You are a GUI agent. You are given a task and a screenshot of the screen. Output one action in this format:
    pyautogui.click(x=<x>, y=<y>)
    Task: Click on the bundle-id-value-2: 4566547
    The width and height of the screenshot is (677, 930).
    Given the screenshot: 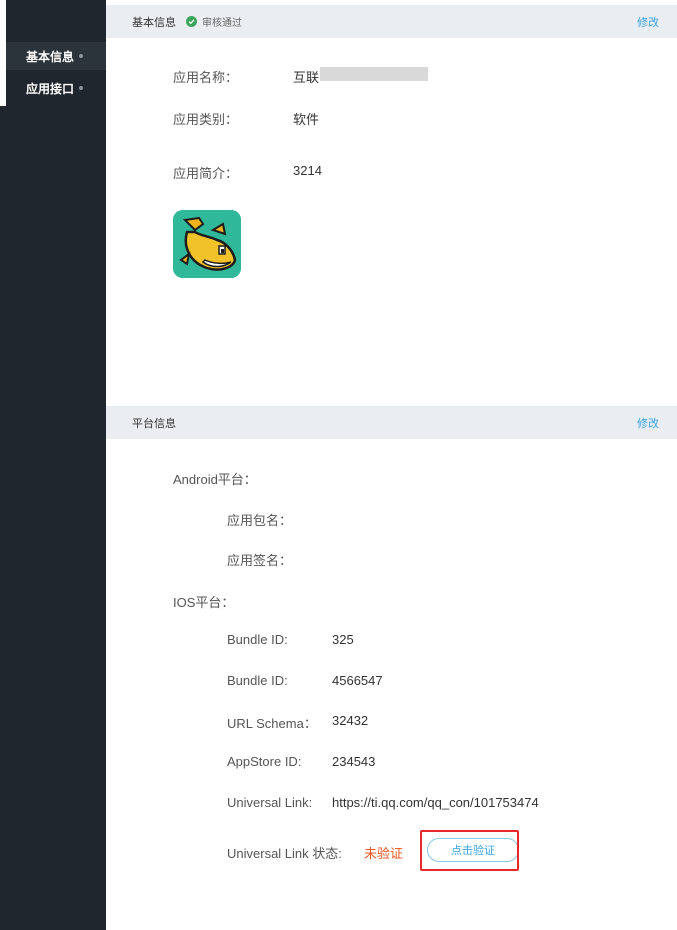 What is the action you would take?
    pyautogui.click(x=357, y=680)
    